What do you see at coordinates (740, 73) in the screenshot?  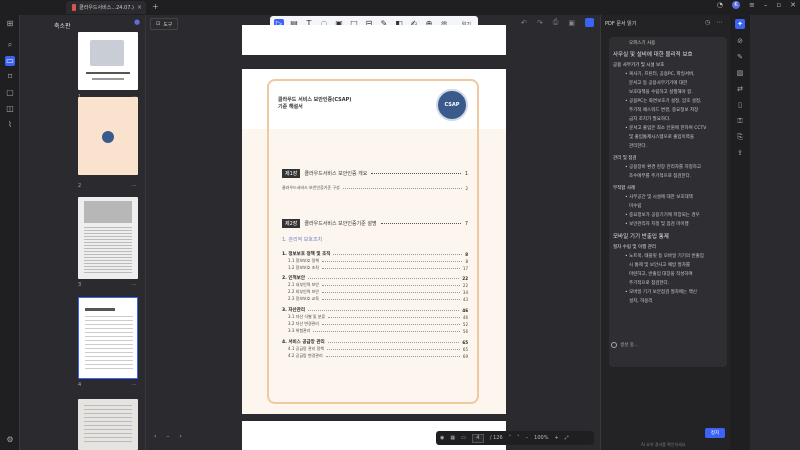 I see `image-icon: ▨` at bounding box center [740, 73].